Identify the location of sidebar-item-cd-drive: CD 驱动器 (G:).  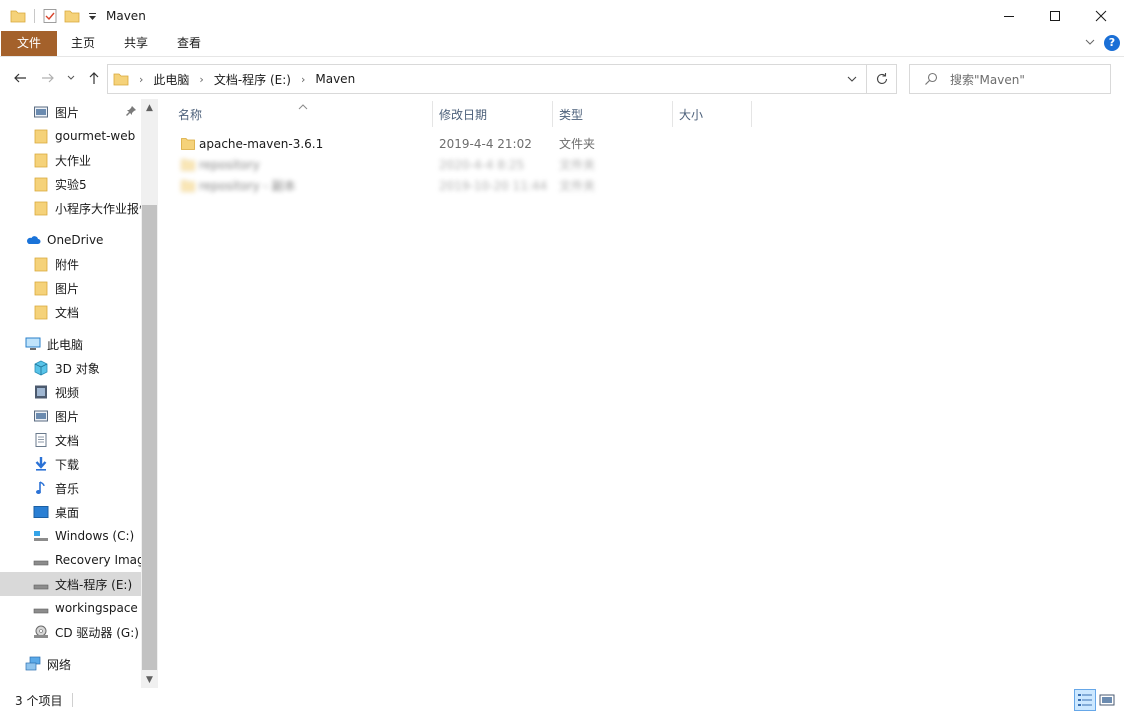
(70, 632).